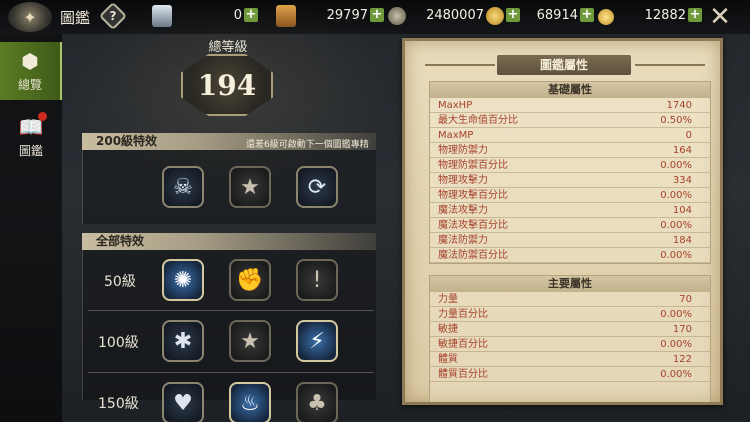 This screenshot has height=422, width=750. What do you see at coordinates (682, 210) in the screenshot?
I see `stat-value: 104` at bounding box center [682, 210].